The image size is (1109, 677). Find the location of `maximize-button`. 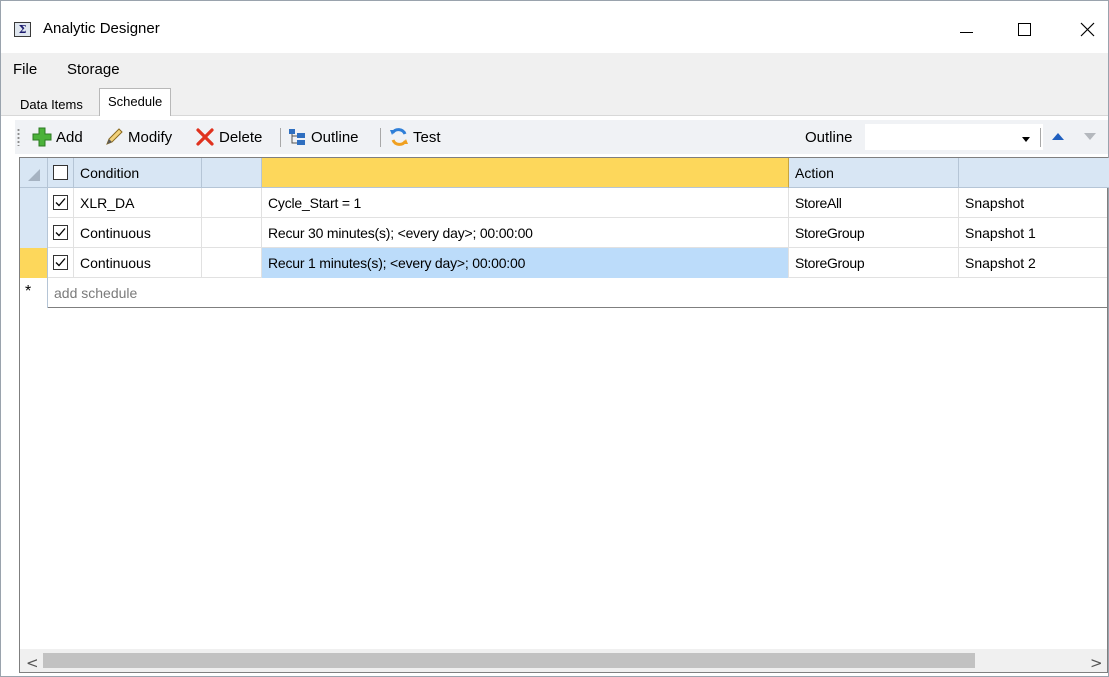

maximize-button is located at coordinates (1024, 29).